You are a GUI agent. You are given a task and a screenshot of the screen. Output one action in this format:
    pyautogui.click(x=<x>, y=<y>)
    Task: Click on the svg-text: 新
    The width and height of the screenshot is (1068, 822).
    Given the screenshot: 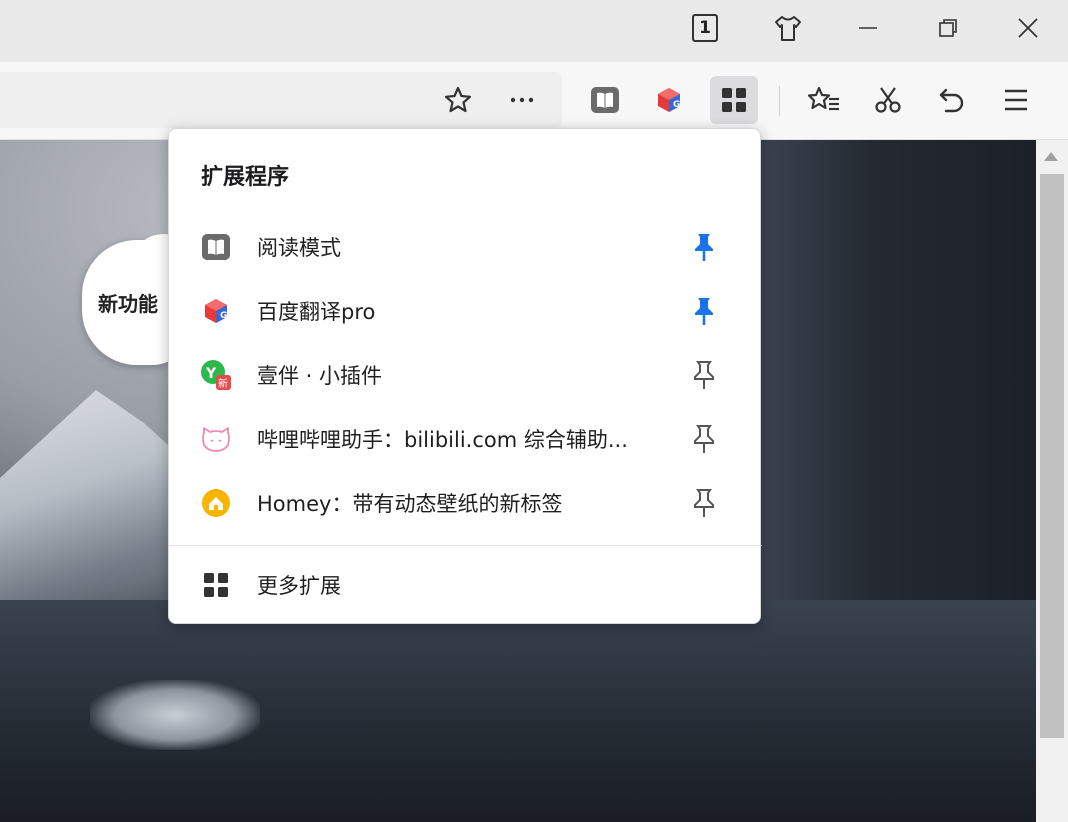 What is the action you would take?
    pyautogui.click(x=223, y=383)
    